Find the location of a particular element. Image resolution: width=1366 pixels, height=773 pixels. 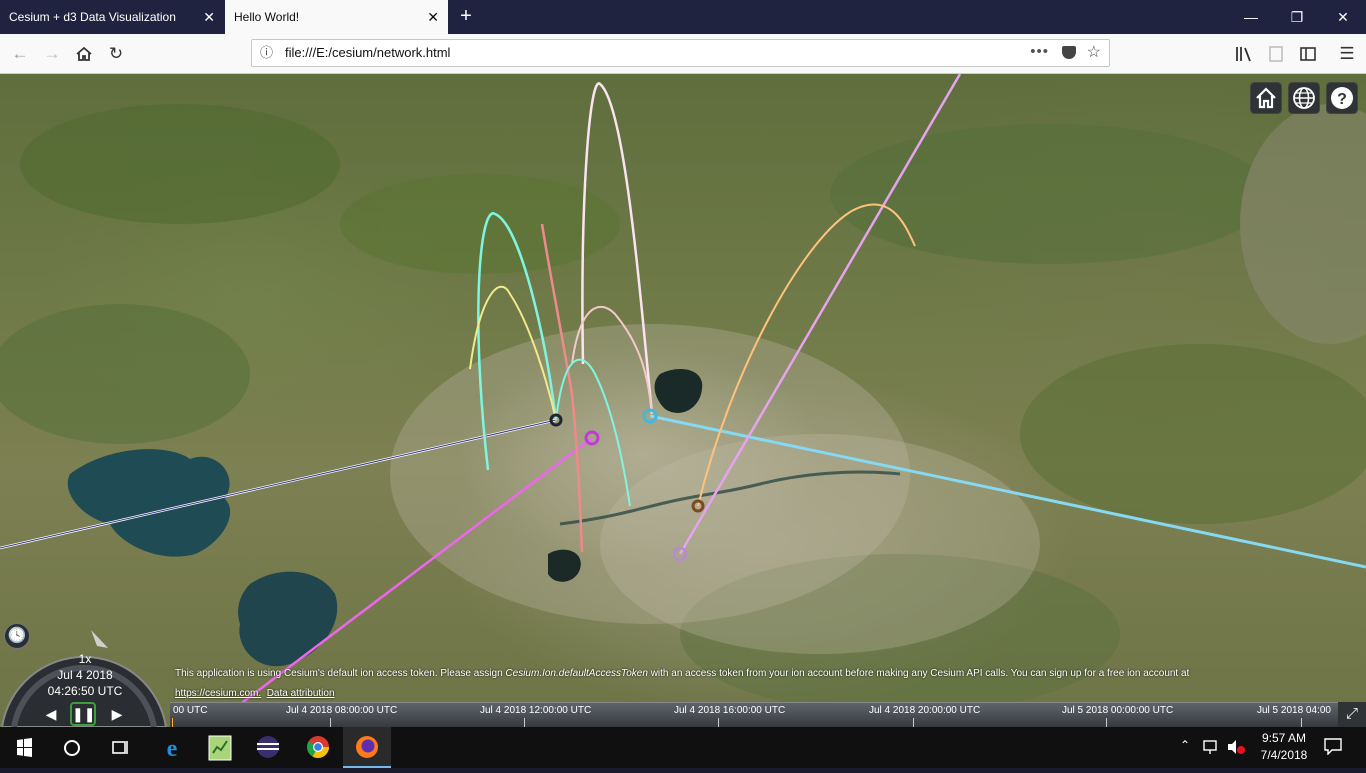

animation-time: 04:26:50 UTC is located at coordinates (85, 691).